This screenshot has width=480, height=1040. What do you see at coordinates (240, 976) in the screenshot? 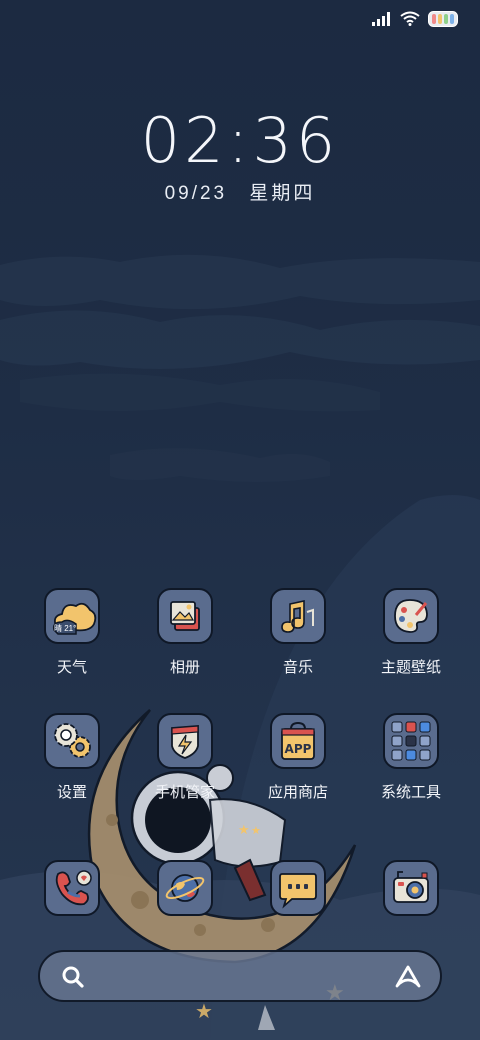
I see `search-bar` at bounding box center [240, 976].